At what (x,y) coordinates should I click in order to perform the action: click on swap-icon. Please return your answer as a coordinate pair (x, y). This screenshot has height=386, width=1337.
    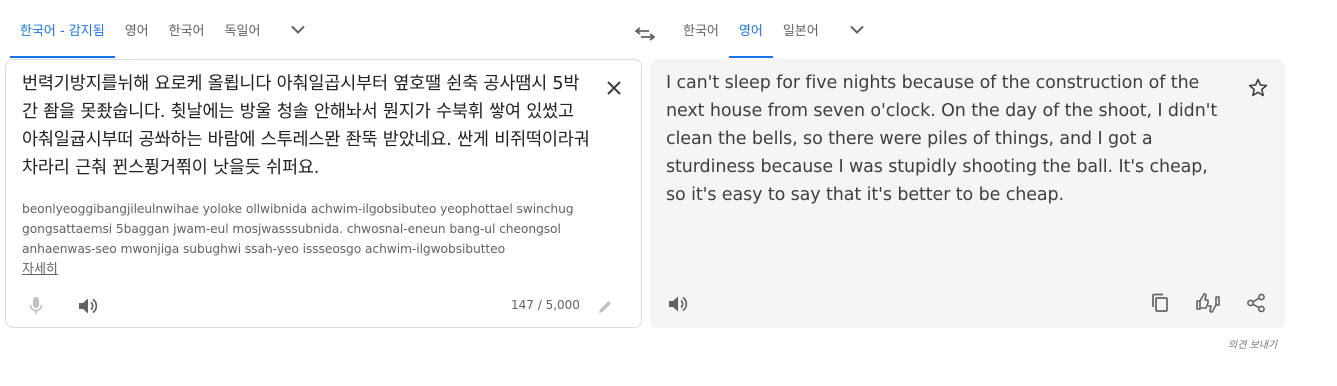
    Looking at the image, I should click on (645, 34).